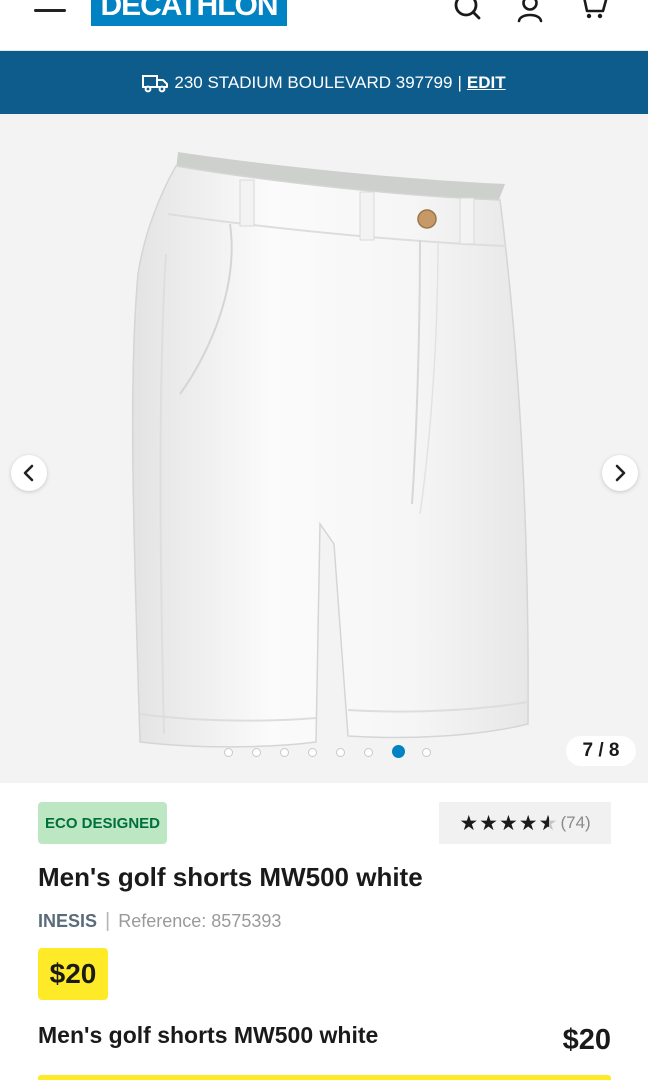  What do you see at coordinates (230, 877) in the screenshot?
I see `product-title: Men's golf shorts MW500 white` at bounding box center [230, 877].